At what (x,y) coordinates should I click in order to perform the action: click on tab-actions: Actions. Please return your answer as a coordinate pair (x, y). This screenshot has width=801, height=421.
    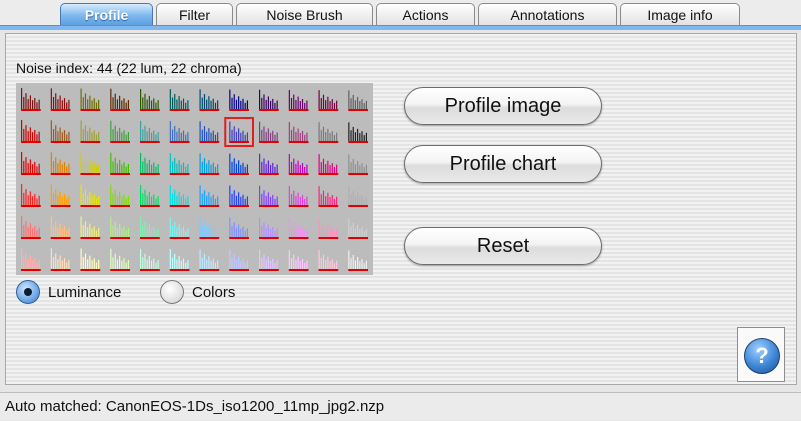
    Looking at the image, I should click on (425, 14).